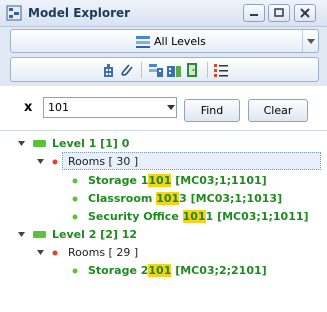  Describe the element at coordinates (234, 198) in the screenshot. I see `result-tag: [MC03;1;1013]` at that location.